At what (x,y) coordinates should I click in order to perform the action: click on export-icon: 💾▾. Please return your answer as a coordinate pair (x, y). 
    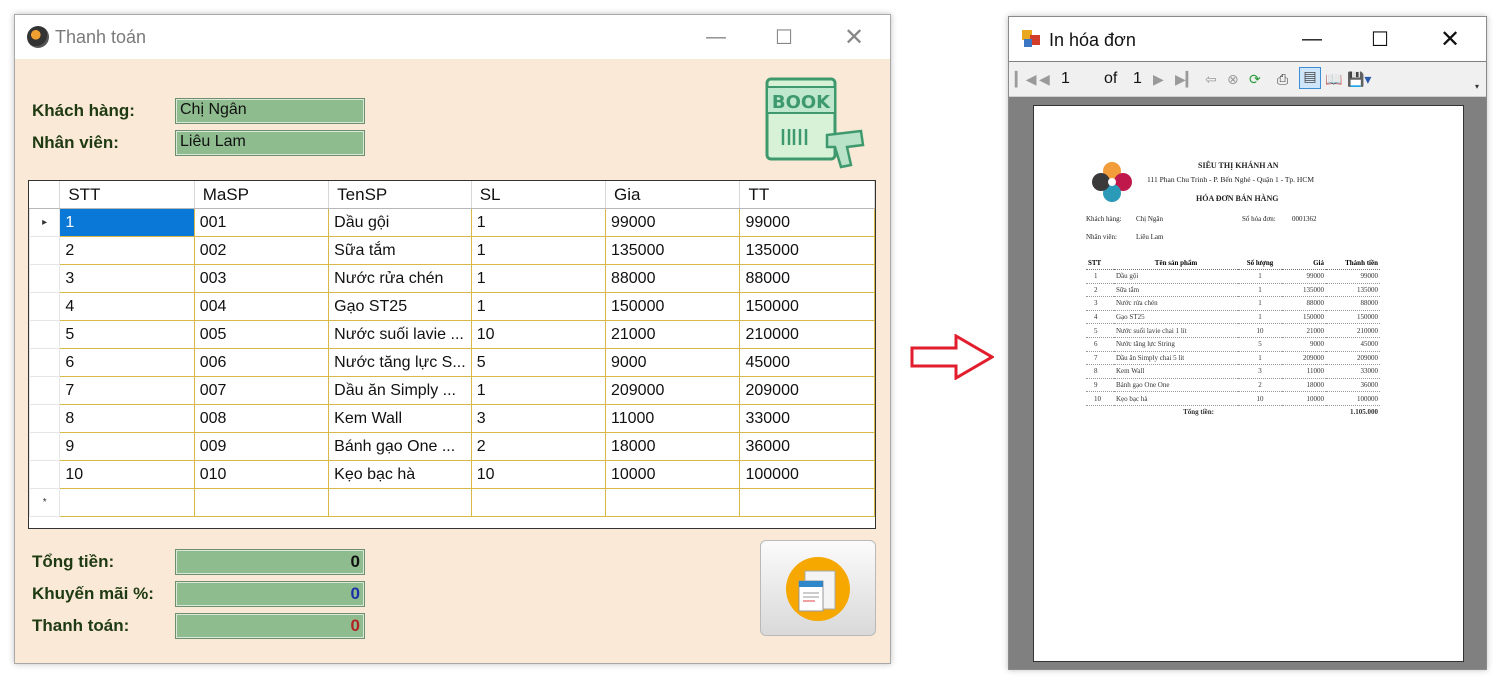
    Looking at the image, I should click on (1359, 79).